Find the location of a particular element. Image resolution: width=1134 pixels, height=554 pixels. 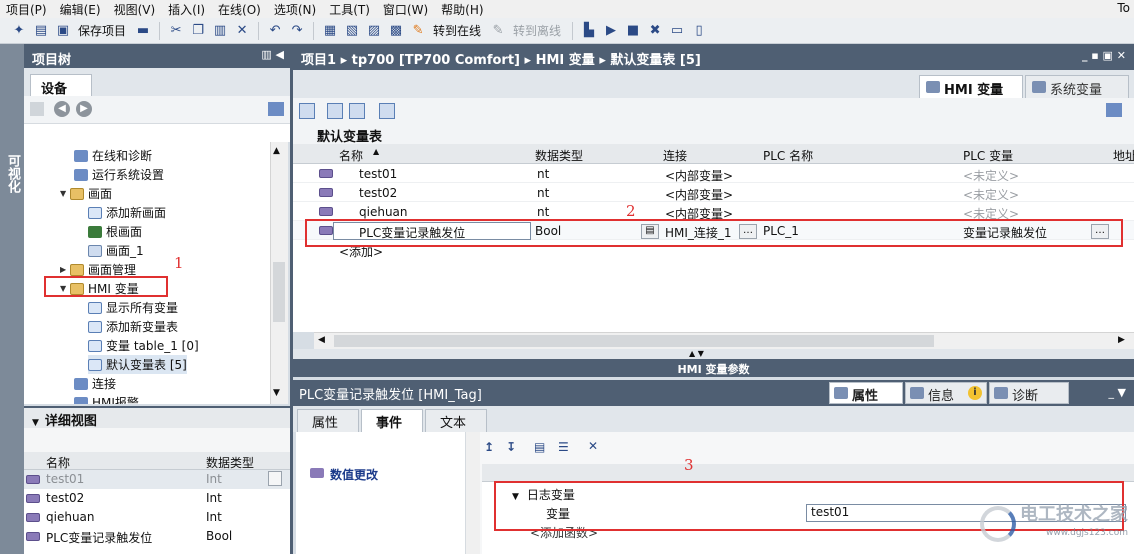

list-item: test01 Int is located at coordinates (157, 479).